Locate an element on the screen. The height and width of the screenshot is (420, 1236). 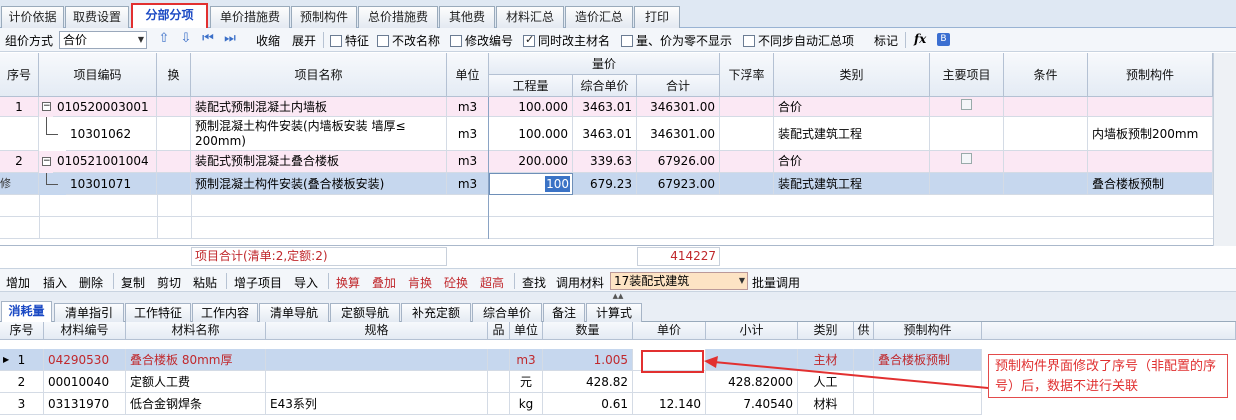
call-material-button: 调用材料 is located at coordinates (580, 282).